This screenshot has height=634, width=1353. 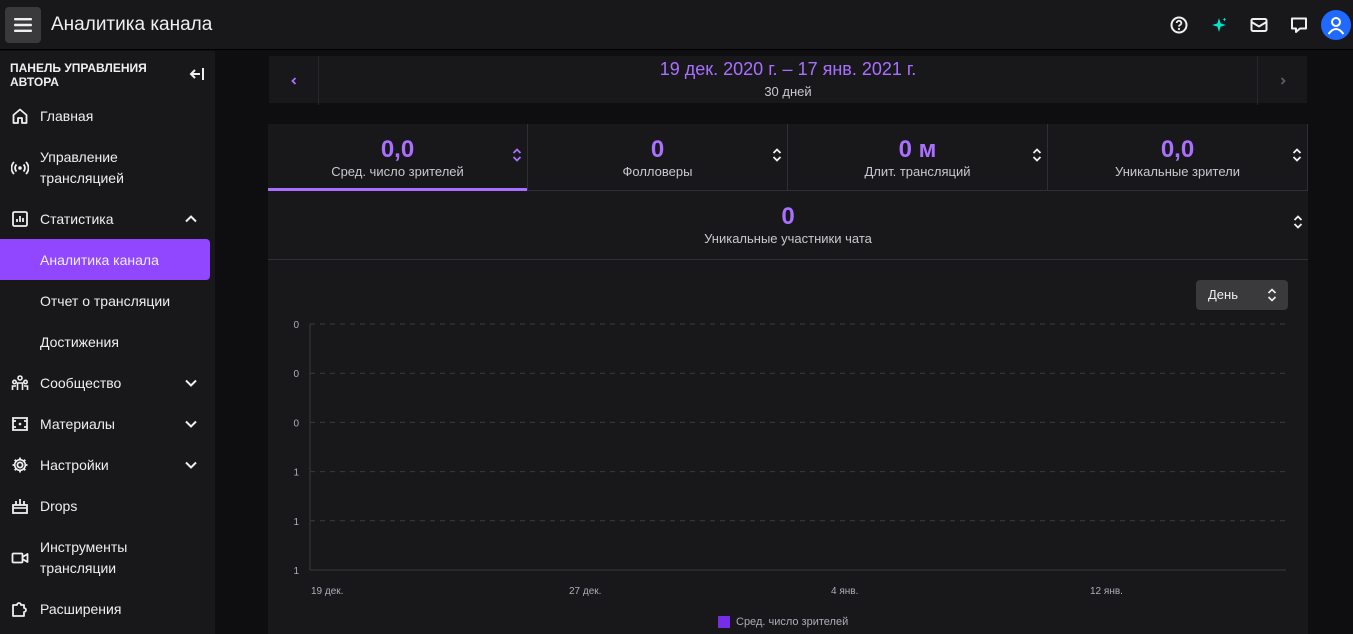 I want to click on metric-label: Сред. число зрителей, so click(x=397, y=171).